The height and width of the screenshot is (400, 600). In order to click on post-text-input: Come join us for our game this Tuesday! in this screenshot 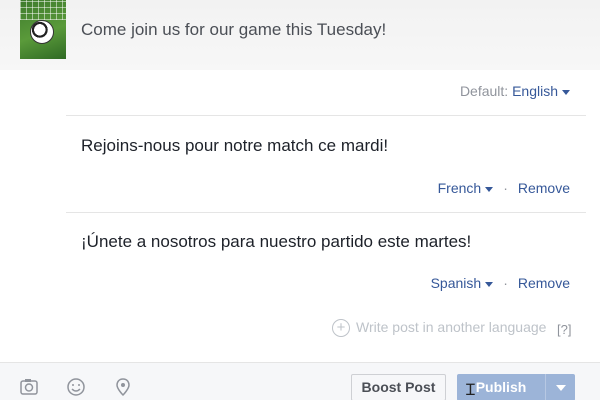, I will do `click(233, 30)`.